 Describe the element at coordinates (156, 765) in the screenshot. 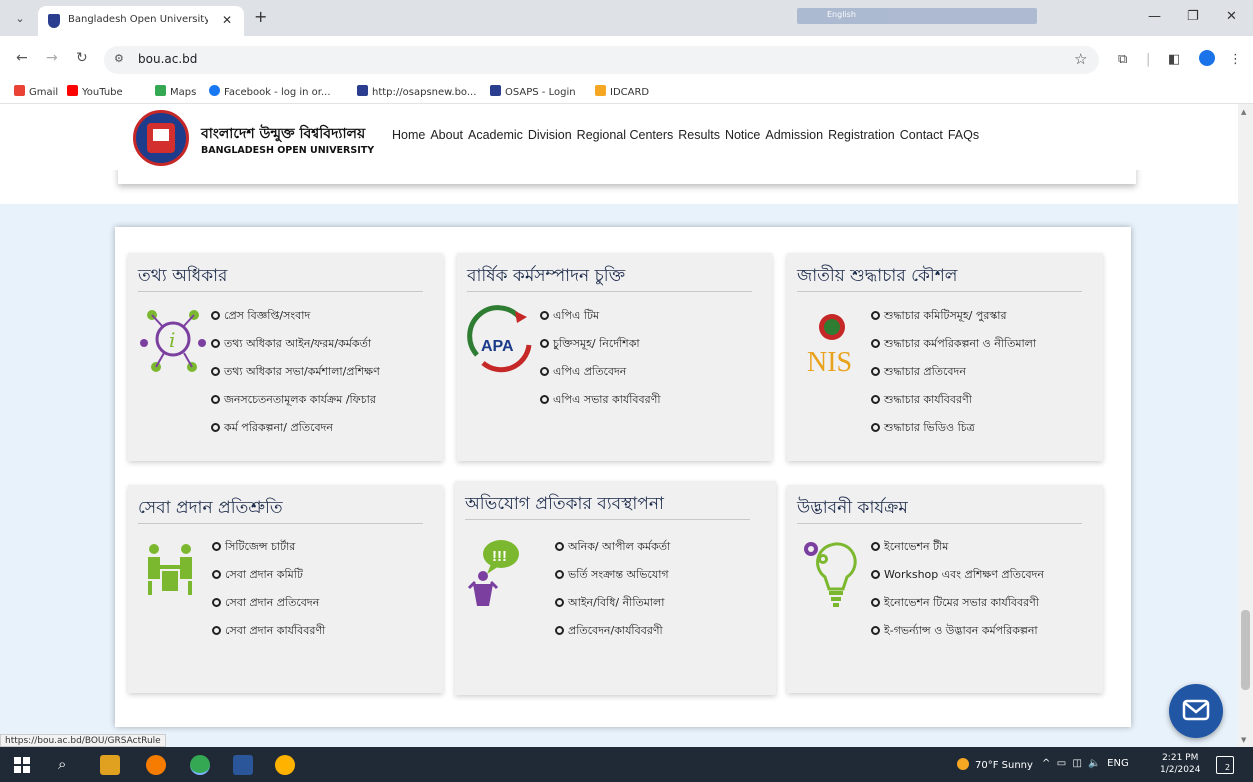

I see `firefox-icon` at that location.